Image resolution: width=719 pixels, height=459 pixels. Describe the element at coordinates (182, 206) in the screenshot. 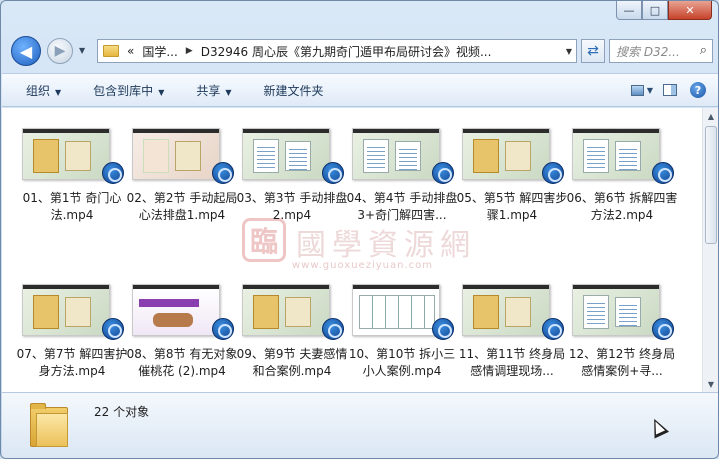

I see `file-name: 02、第2节 手动起局心法排盘1.mp4` at that location.